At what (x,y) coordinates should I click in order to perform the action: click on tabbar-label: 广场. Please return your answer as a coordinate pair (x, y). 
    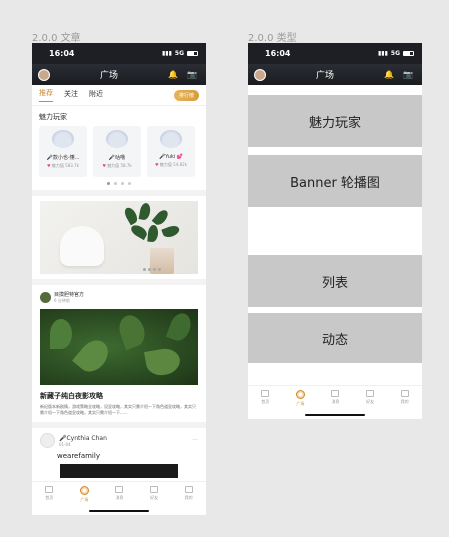
    Looking at the image, I should click on (84, 499).